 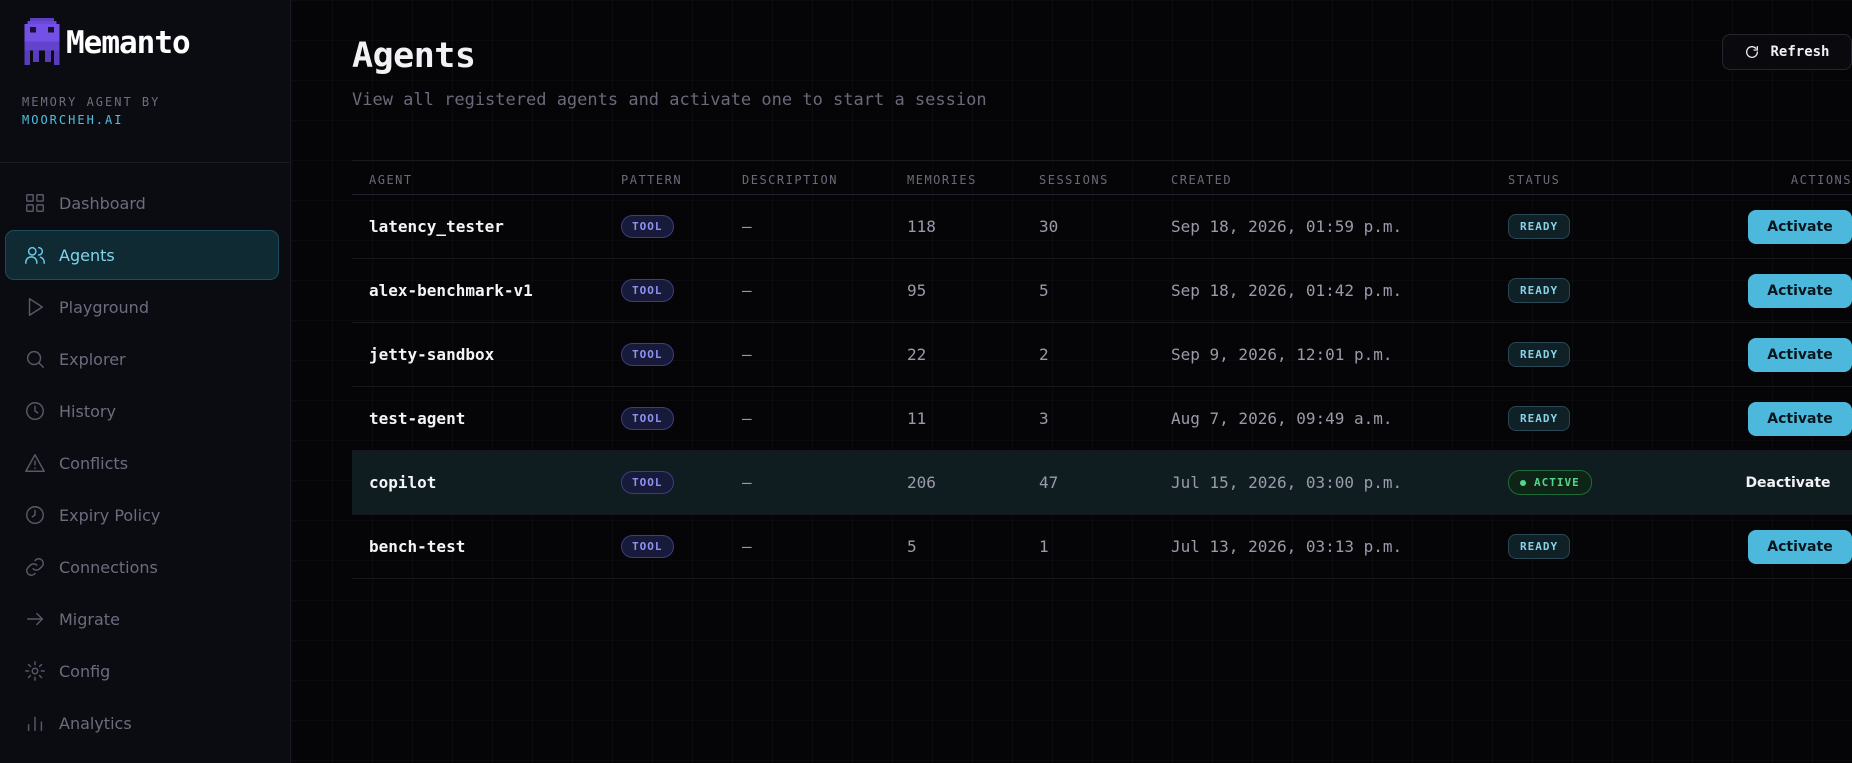 I want to click on sidebar-item-label: Explorer, so click(x=92, y=359).